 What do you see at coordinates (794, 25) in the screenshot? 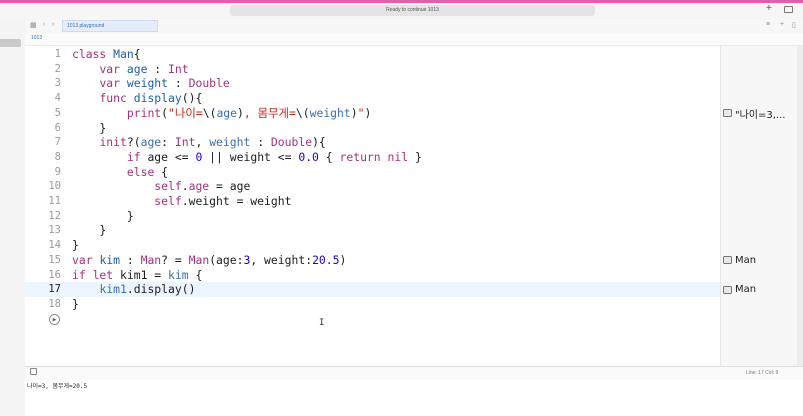
I see `split-view-icon: ▯` at bounding box center [794, 25].